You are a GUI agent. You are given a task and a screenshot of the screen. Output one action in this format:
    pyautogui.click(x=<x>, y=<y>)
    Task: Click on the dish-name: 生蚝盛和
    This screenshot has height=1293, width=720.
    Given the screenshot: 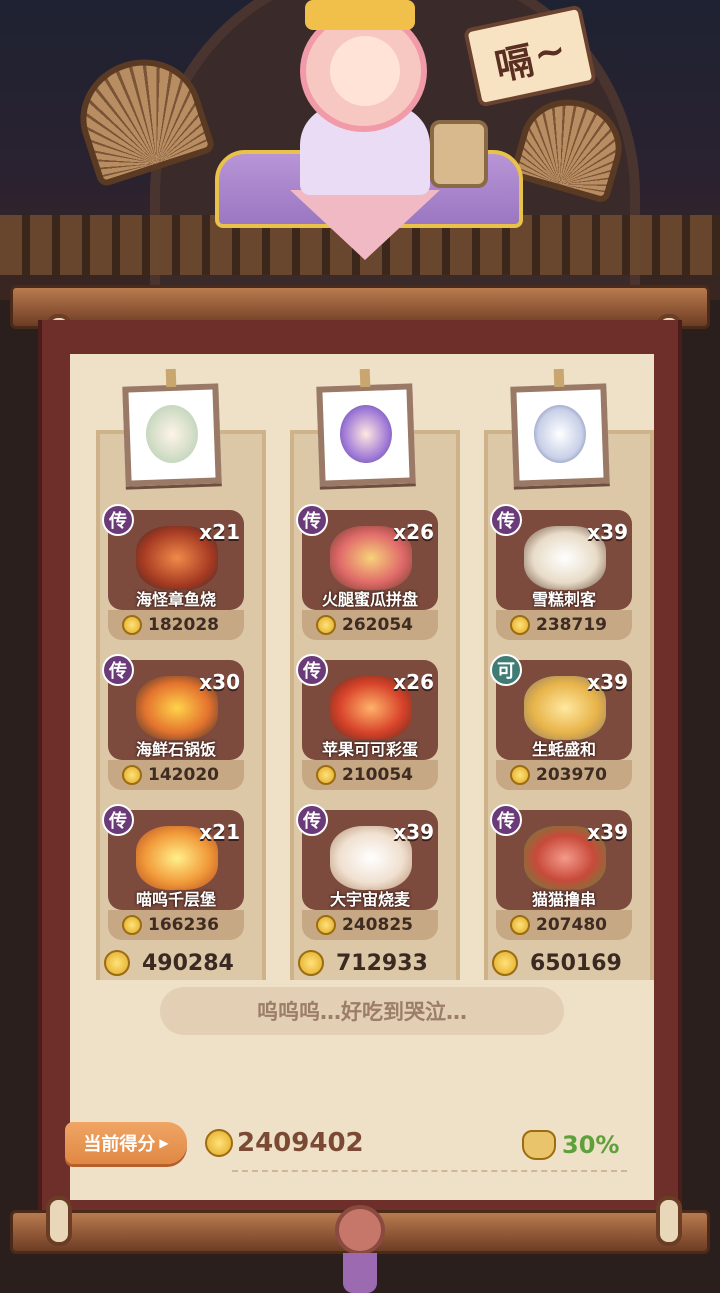 What is the action you would take?
    pyautogui.click(x=563, y=749)
    